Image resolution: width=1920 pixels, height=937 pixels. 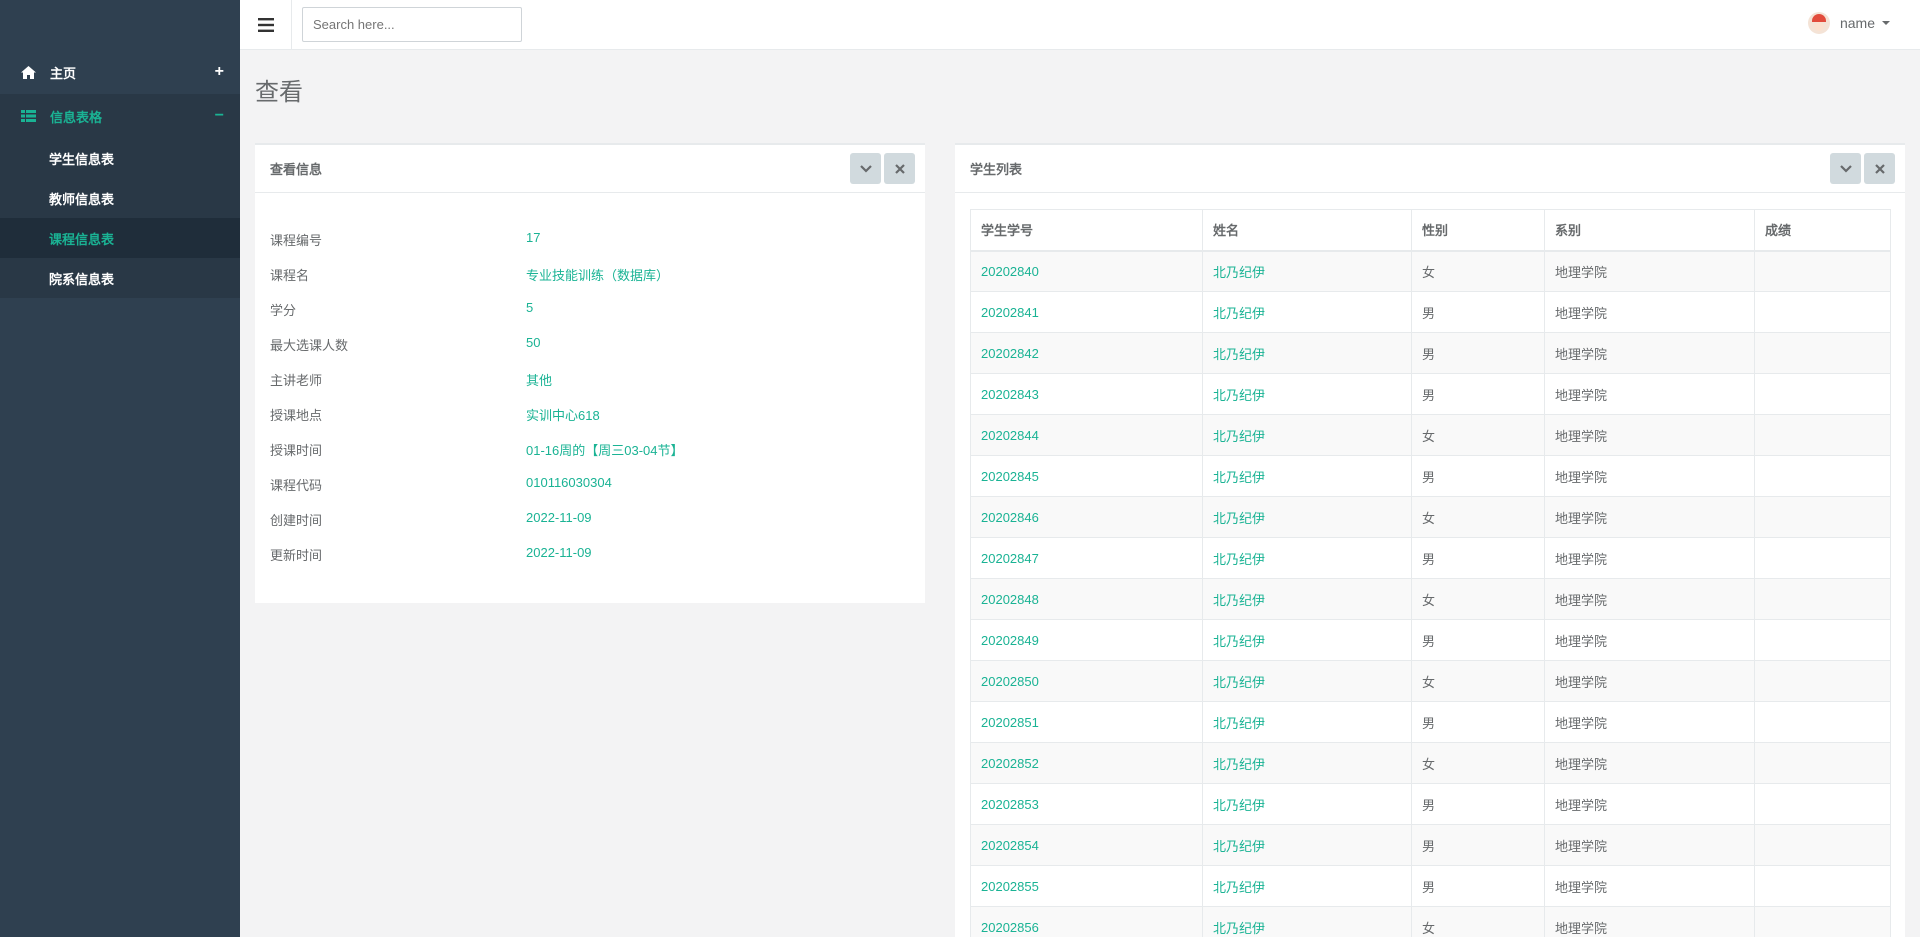 I want to click on panel-tools, so click(x=882, y=168).